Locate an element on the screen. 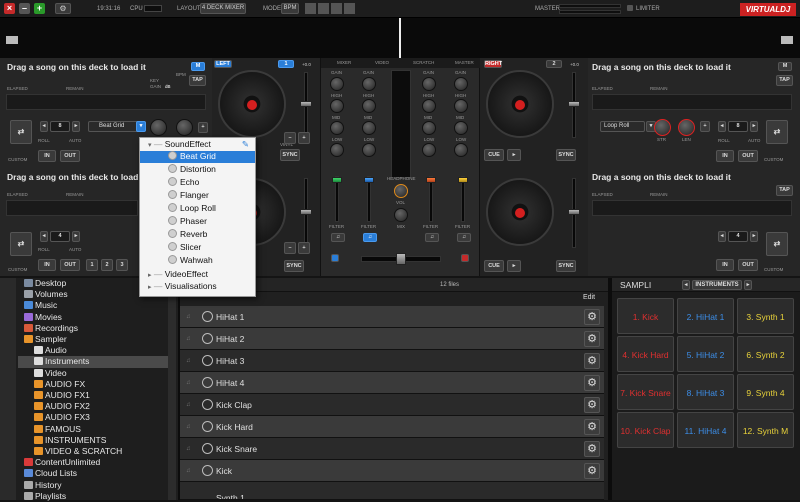 The image size is (800, 502). ch1-mid-knob is located at coordinates (369, 128).